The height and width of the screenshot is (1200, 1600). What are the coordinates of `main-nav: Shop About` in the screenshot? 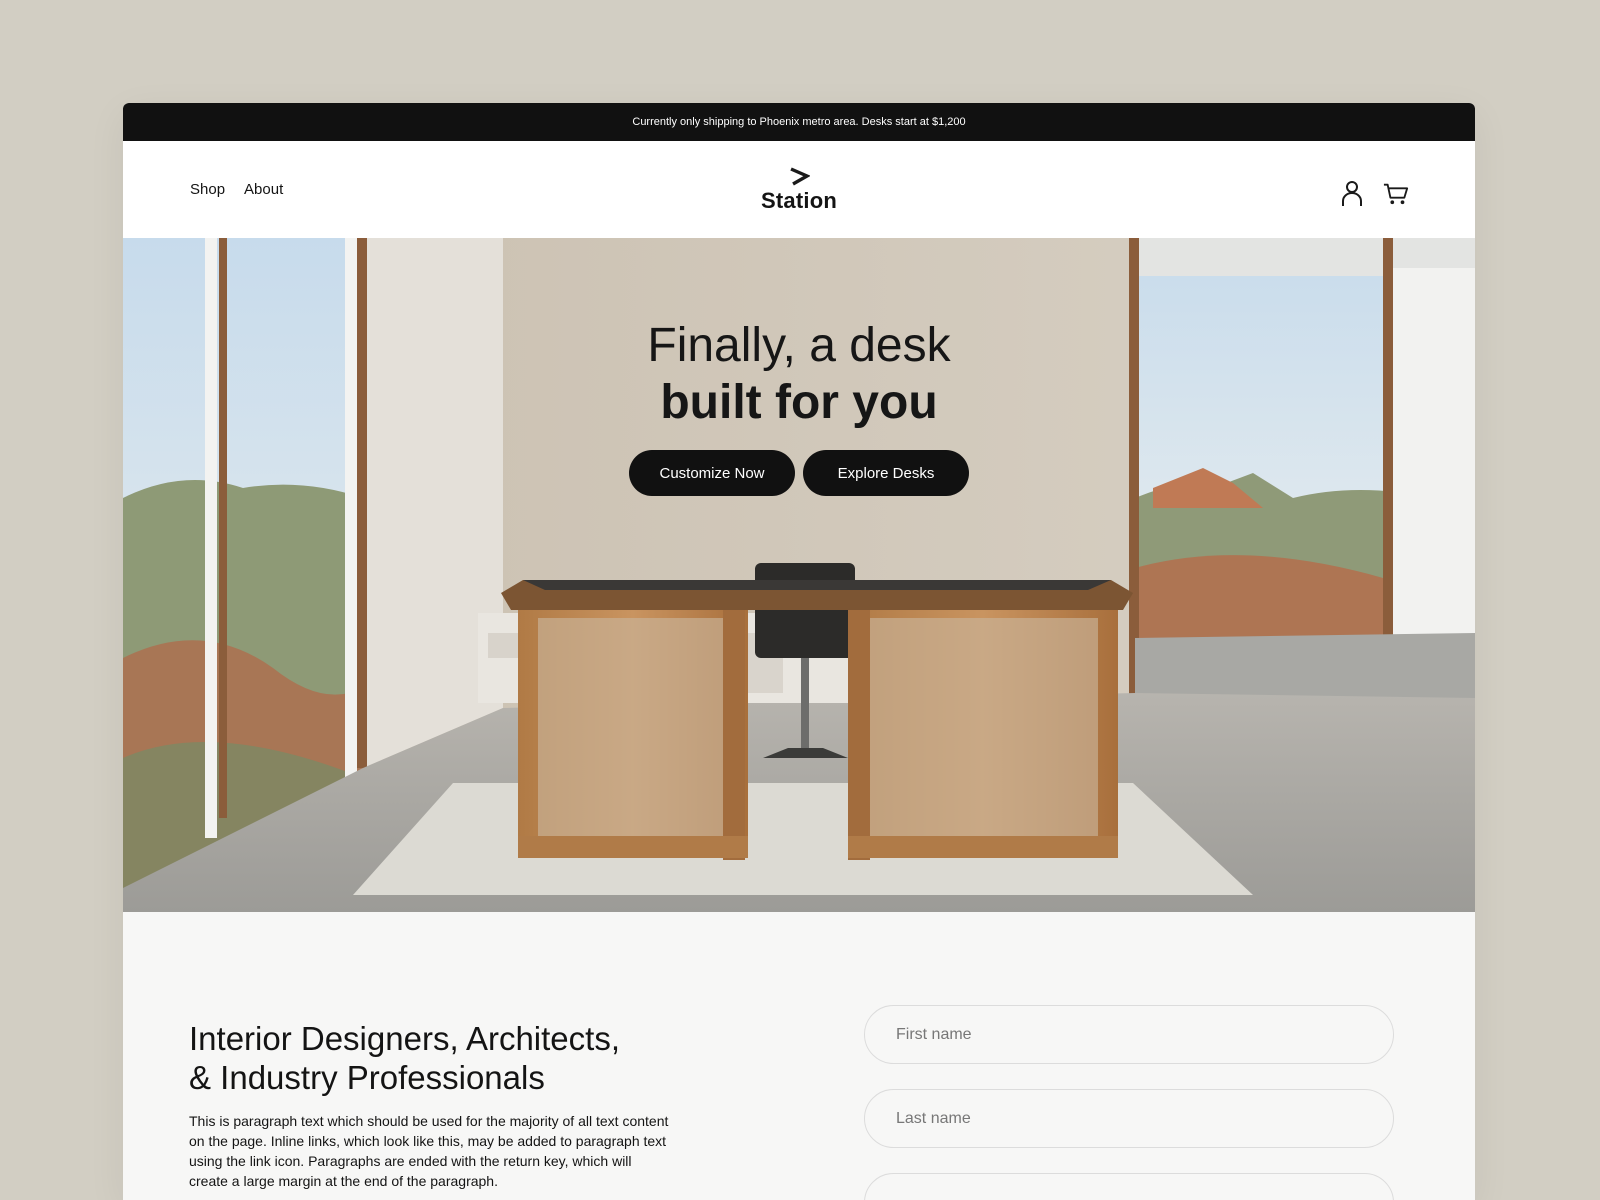 It's located at (236, 189).